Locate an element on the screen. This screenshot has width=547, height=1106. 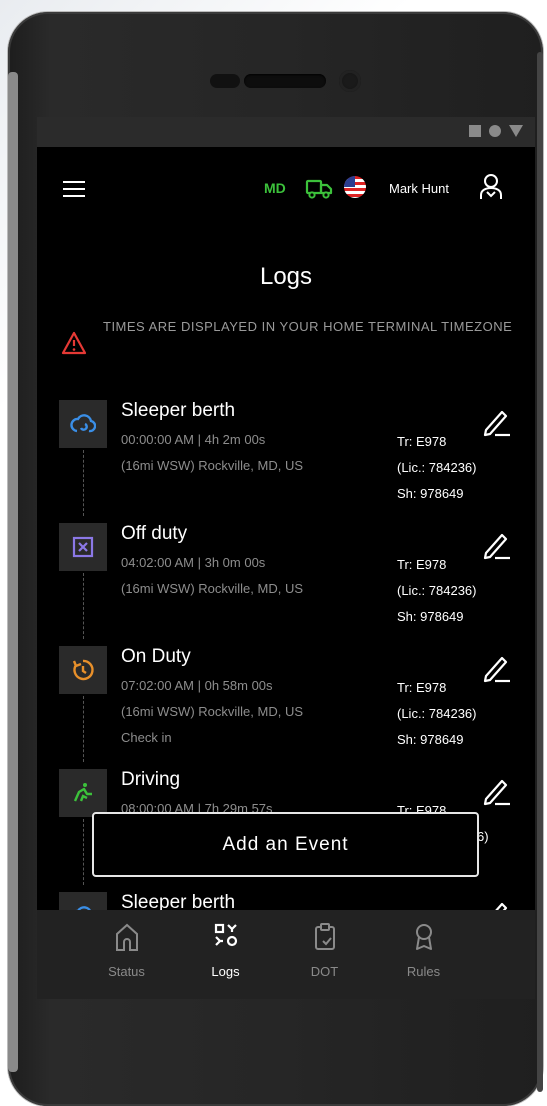
nav-status: Status is located at coordinates (126, 954).